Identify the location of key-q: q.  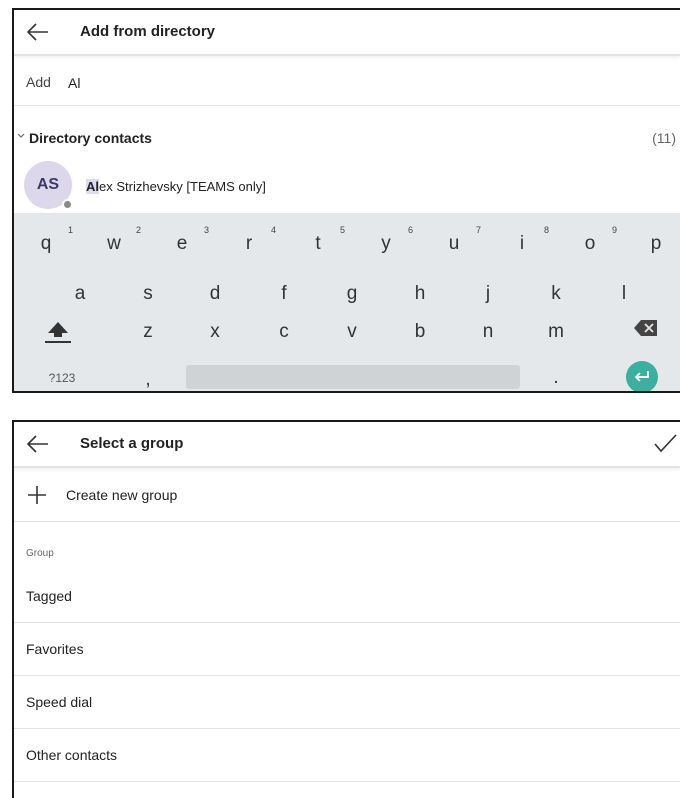
(46, 244).